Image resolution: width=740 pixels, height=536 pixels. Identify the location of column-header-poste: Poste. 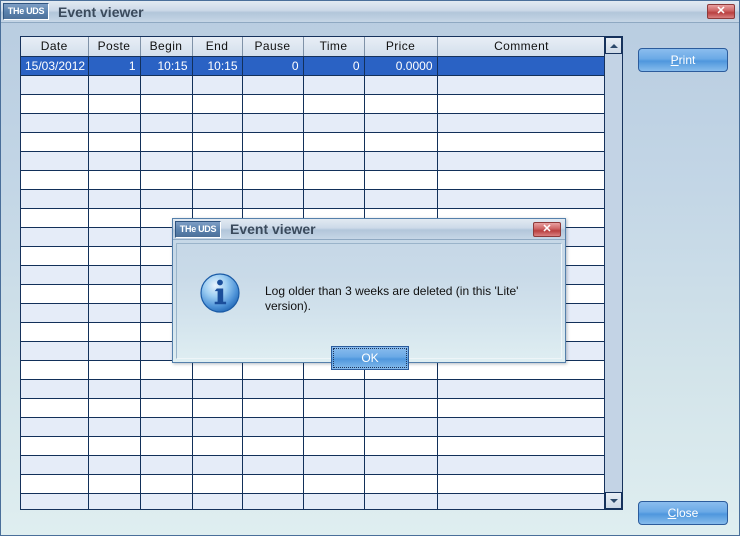
(114, 47).